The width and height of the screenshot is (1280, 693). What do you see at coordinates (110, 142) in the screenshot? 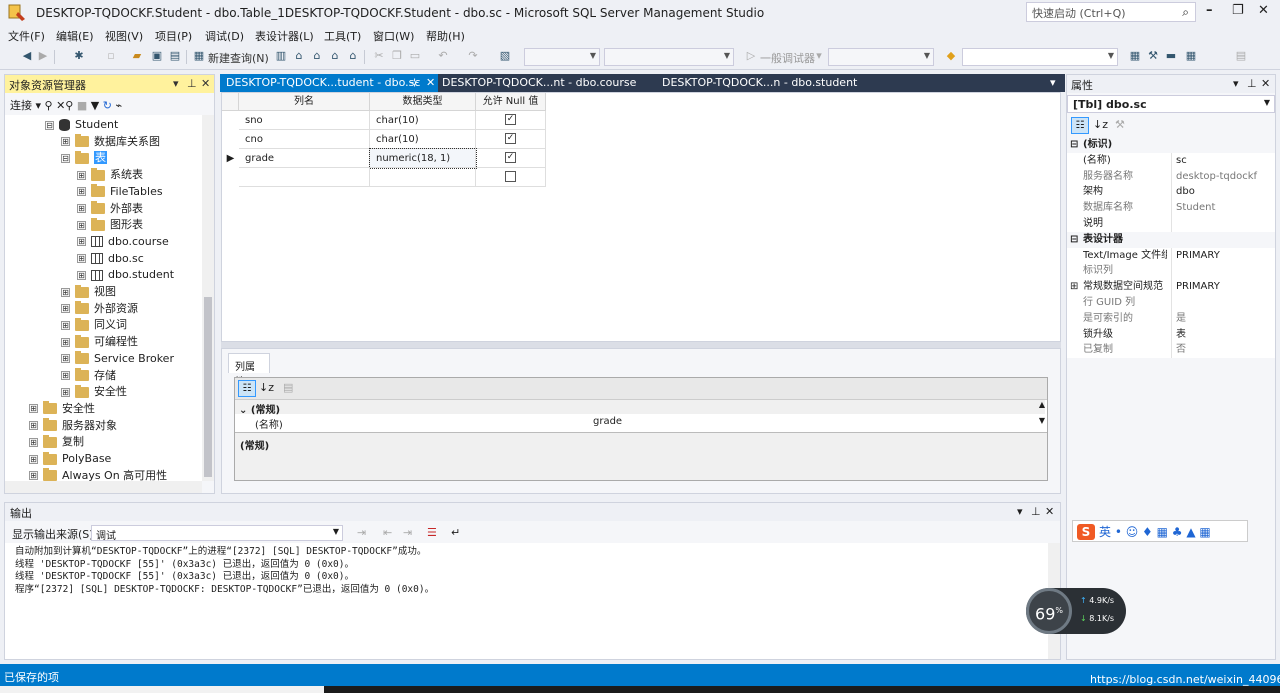
I see `tree-node: ⊞ 数据库关系图` at bounding box center [110, 142].